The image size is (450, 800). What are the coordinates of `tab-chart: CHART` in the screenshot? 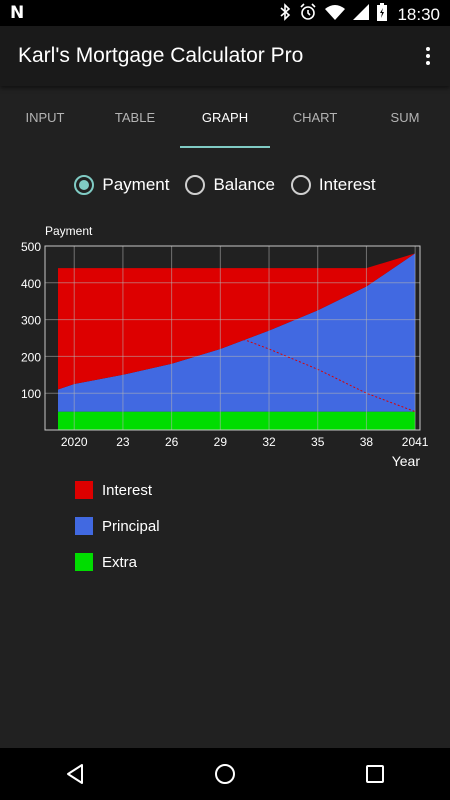 It's located at (315, 118).